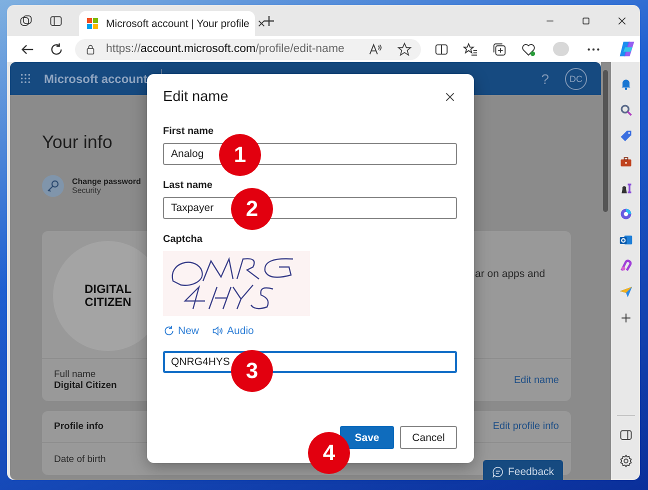  Describe the element at coordinates (625, 292) in the screenshot. I see `paper-plane-icon` at that location.